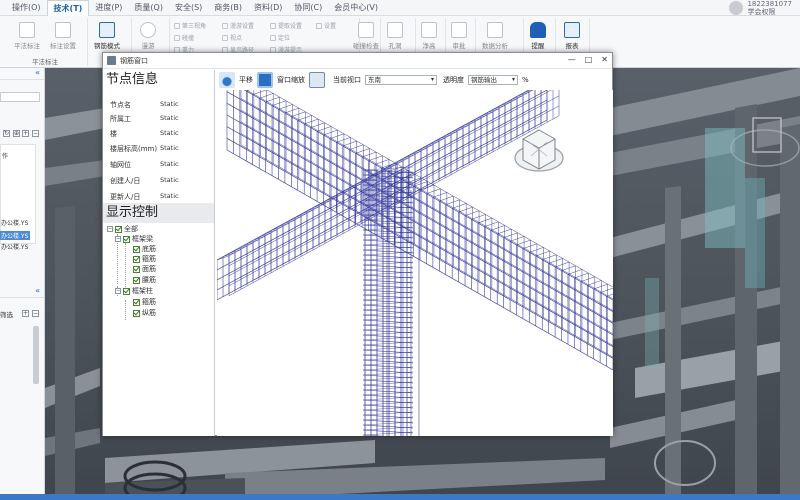  What do you see at coordinates (538, 36) in the screenshot?
I see `reminder-button: 提醒` at bounding box center [538, 36].